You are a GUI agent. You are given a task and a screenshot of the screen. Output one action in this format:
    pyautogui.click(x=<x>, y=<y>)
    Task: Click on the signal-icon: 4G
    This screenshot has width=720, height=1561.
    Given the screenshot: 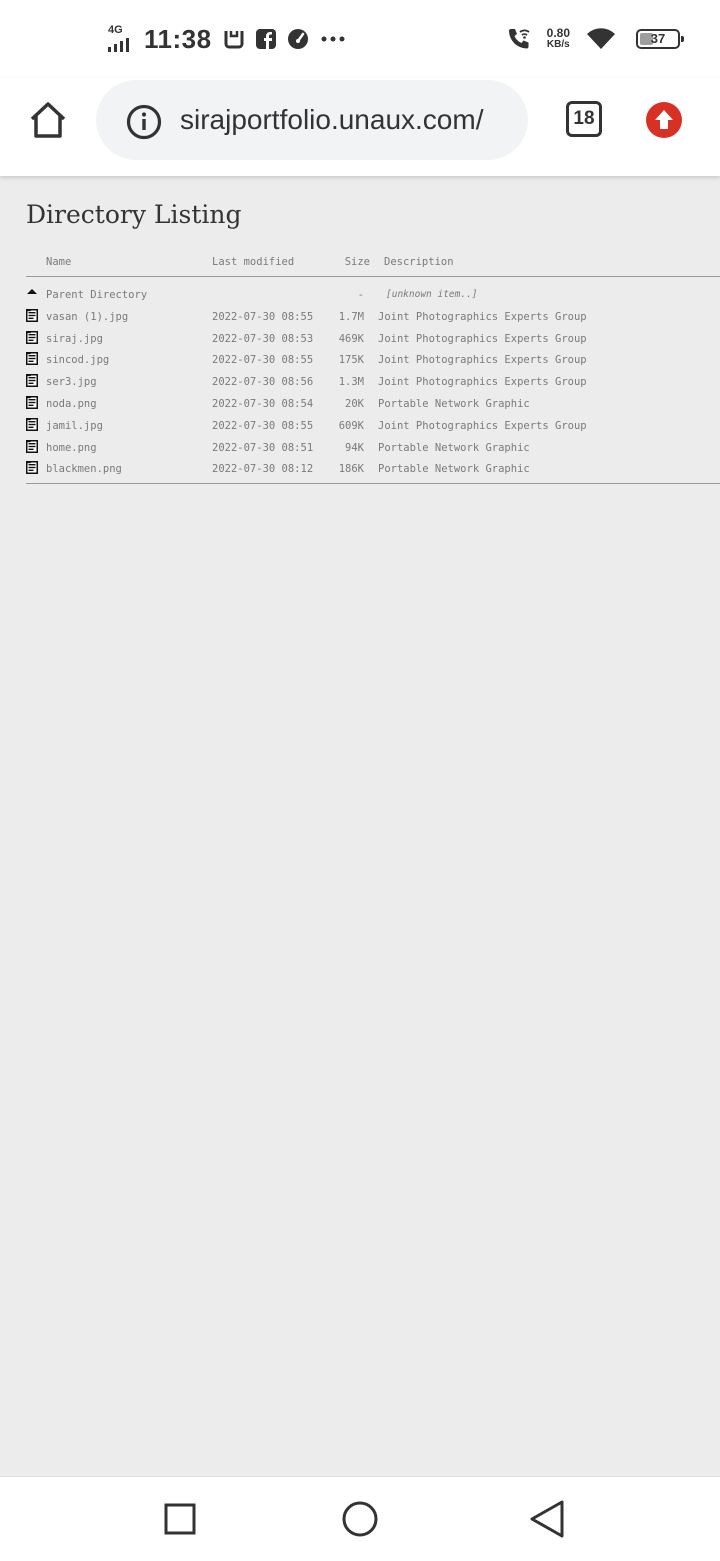 What is the action you would take?
    pyautogui.click(x=121, y=39)
    